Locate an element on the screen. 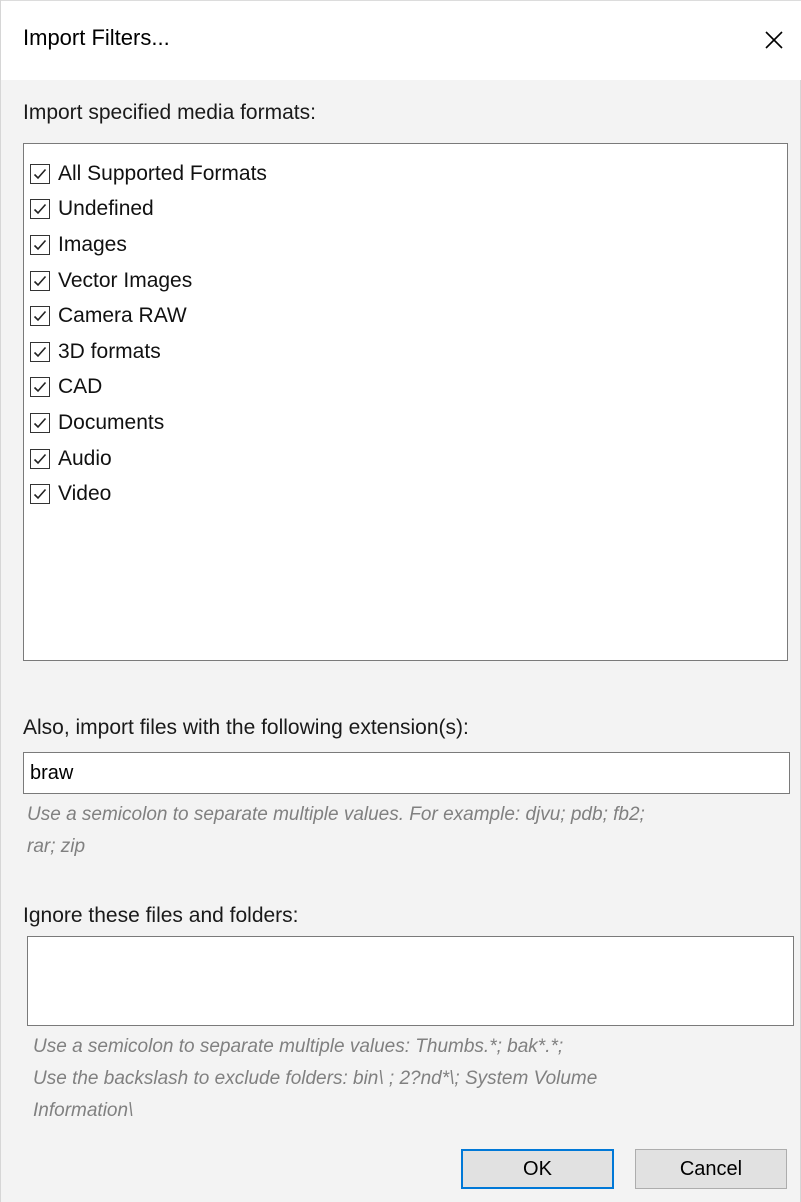 This screenshot has width=801, height=1202. format-label: Camera RAW is located at coordinates (122, 316).